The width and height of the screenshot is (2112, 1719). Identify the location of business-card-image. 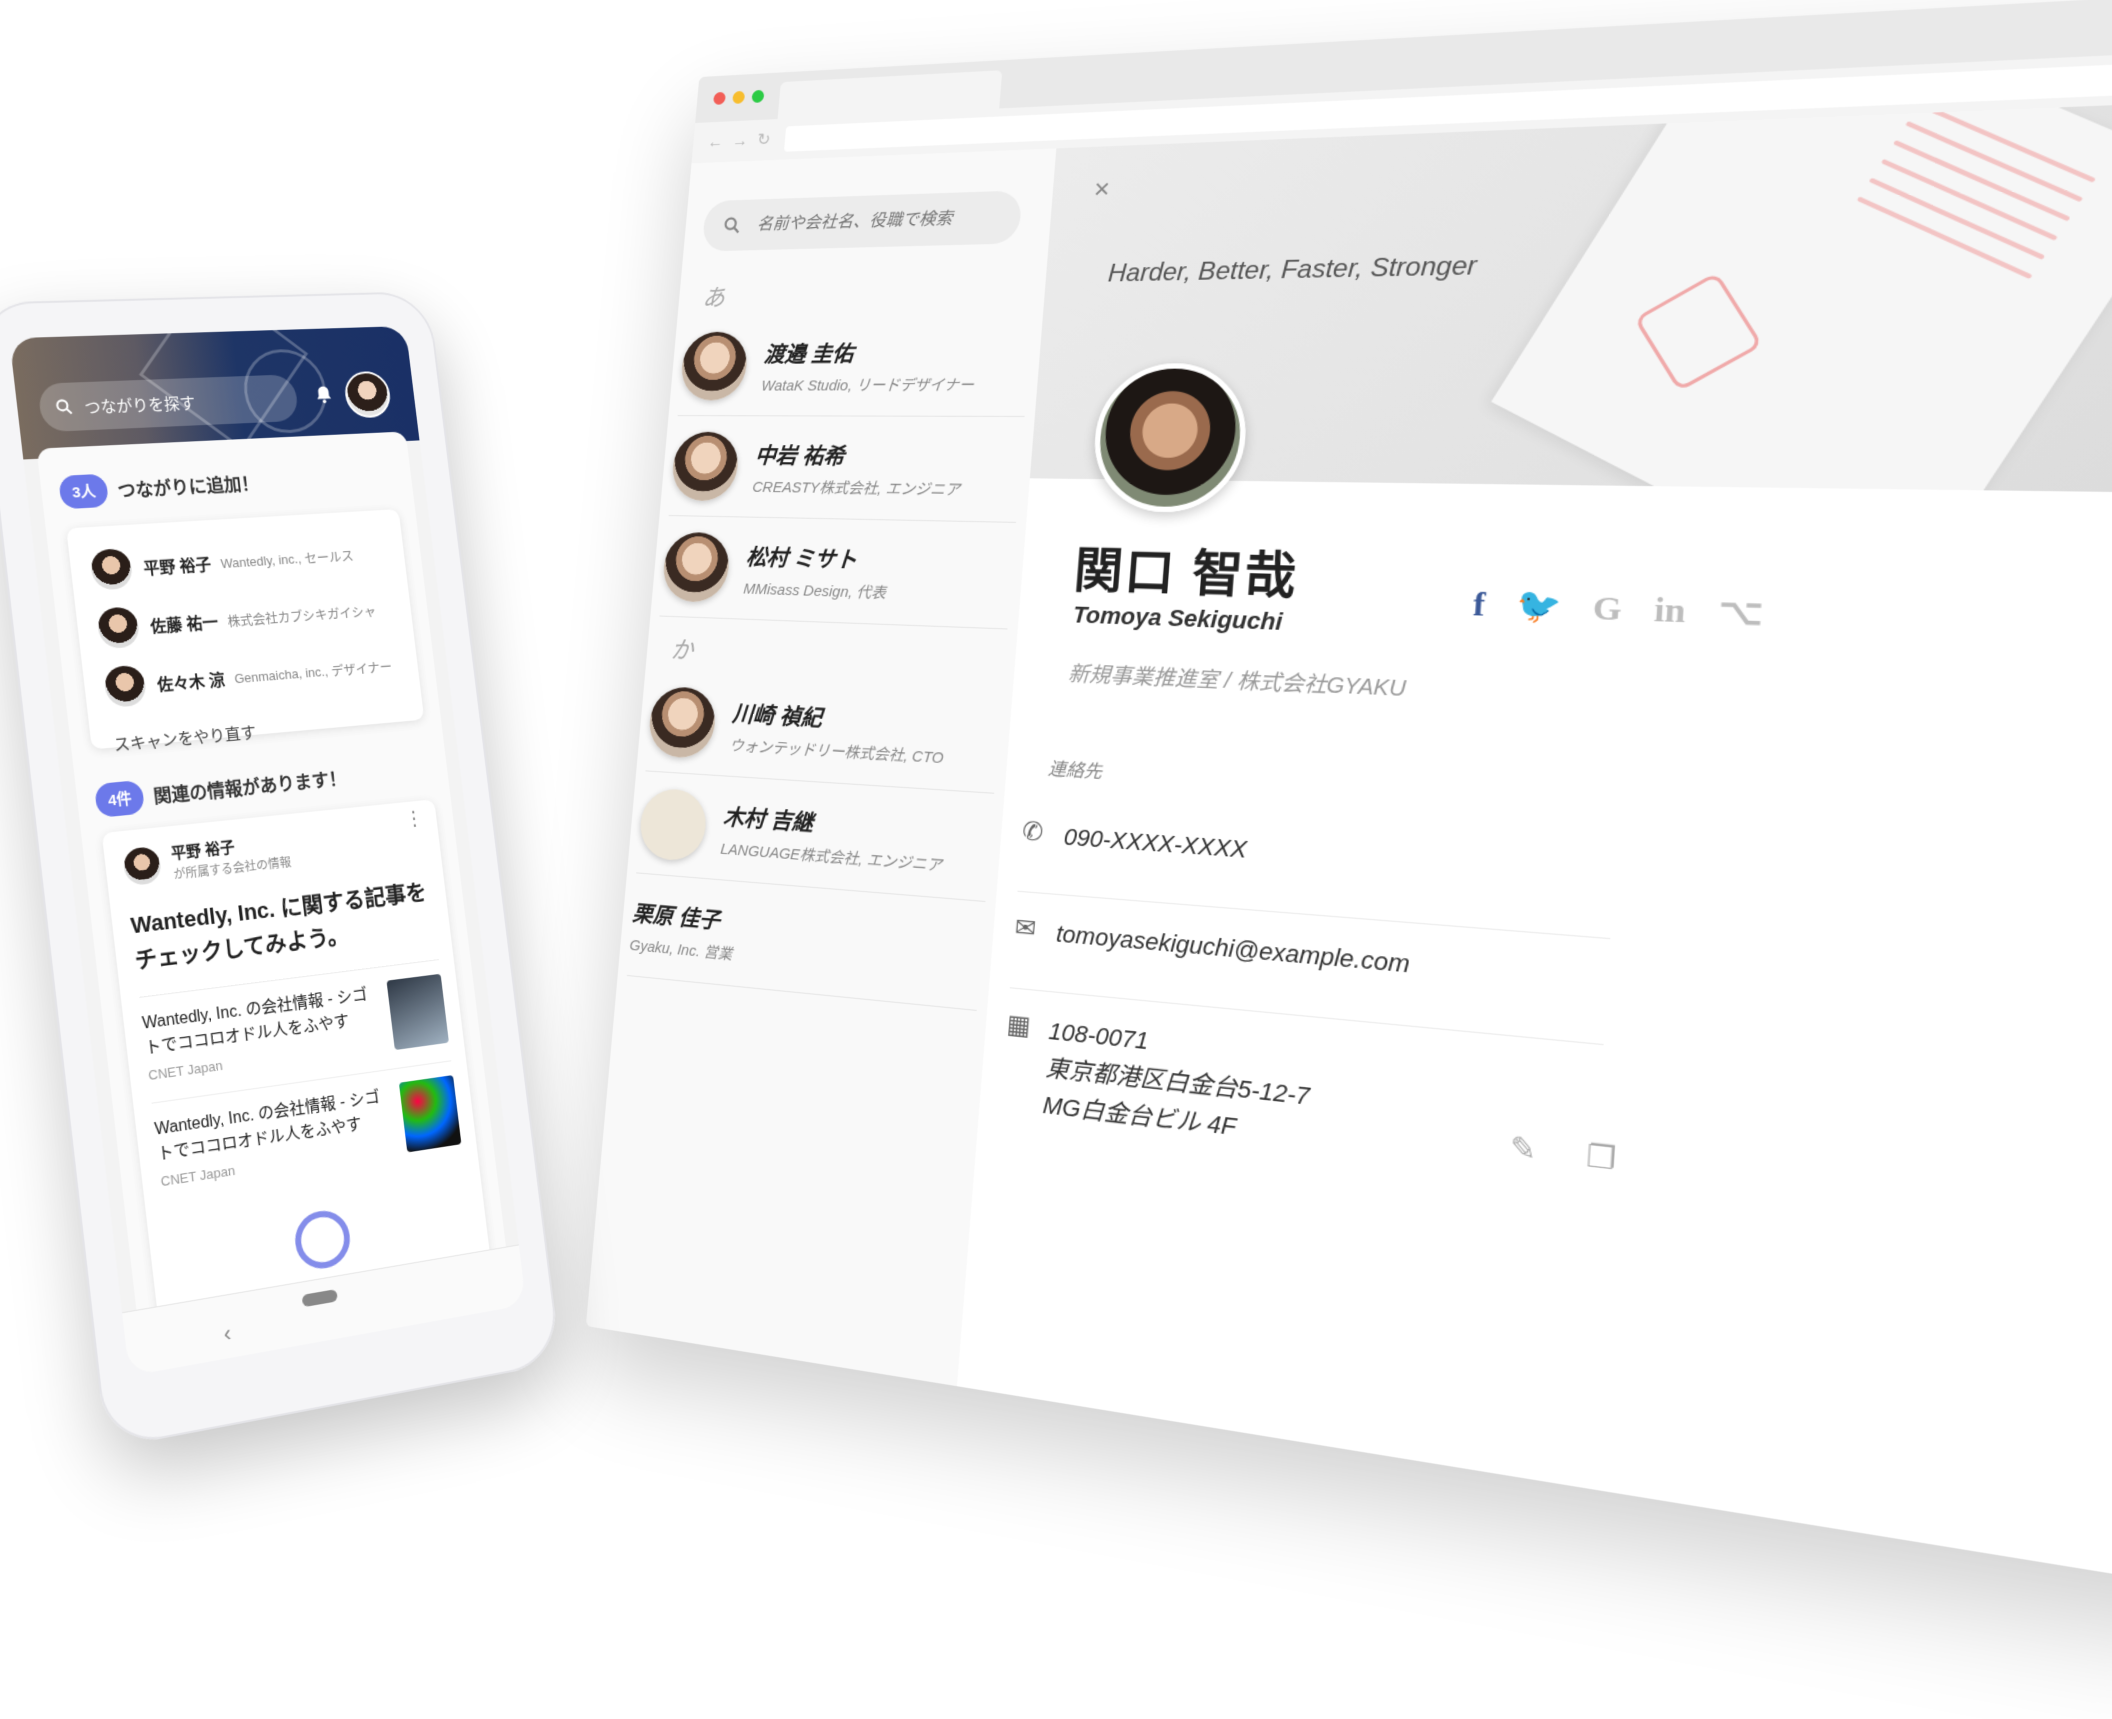
(1801, 298).